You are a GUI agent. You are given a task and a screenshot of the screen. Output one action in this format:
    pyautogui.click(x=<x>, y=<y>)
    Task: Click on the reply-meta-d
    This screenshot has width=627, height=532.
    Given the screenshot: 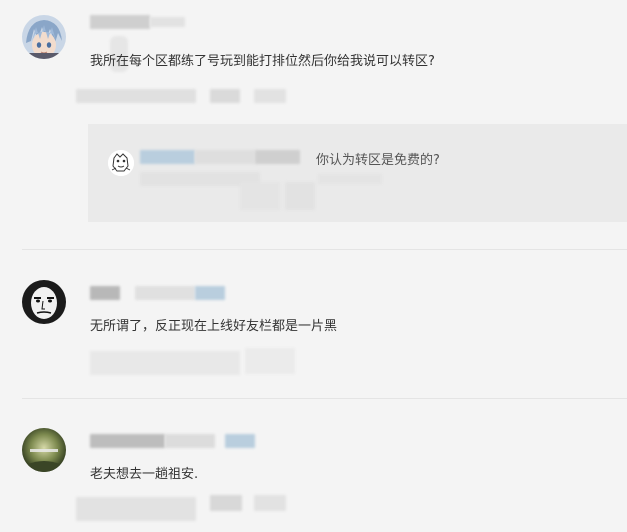 What is the action you would take?
    pyautogui.click(x=350, y=179)
    